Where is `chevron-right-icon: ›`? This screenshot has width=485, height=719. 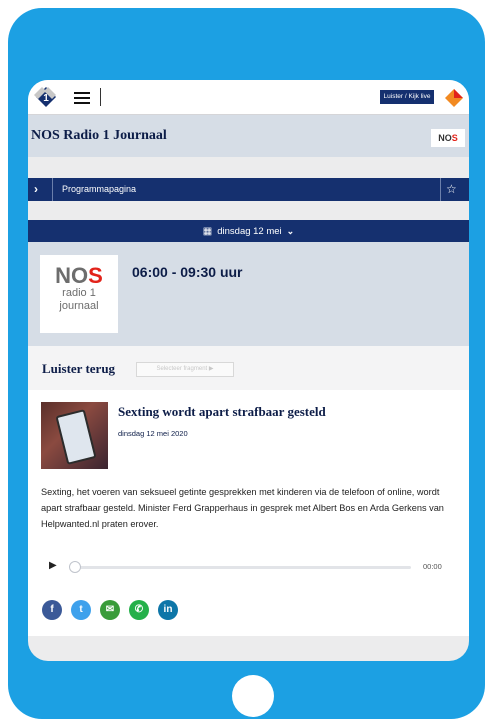 chevron-right-icon: › is located at coordinates (36, 189).